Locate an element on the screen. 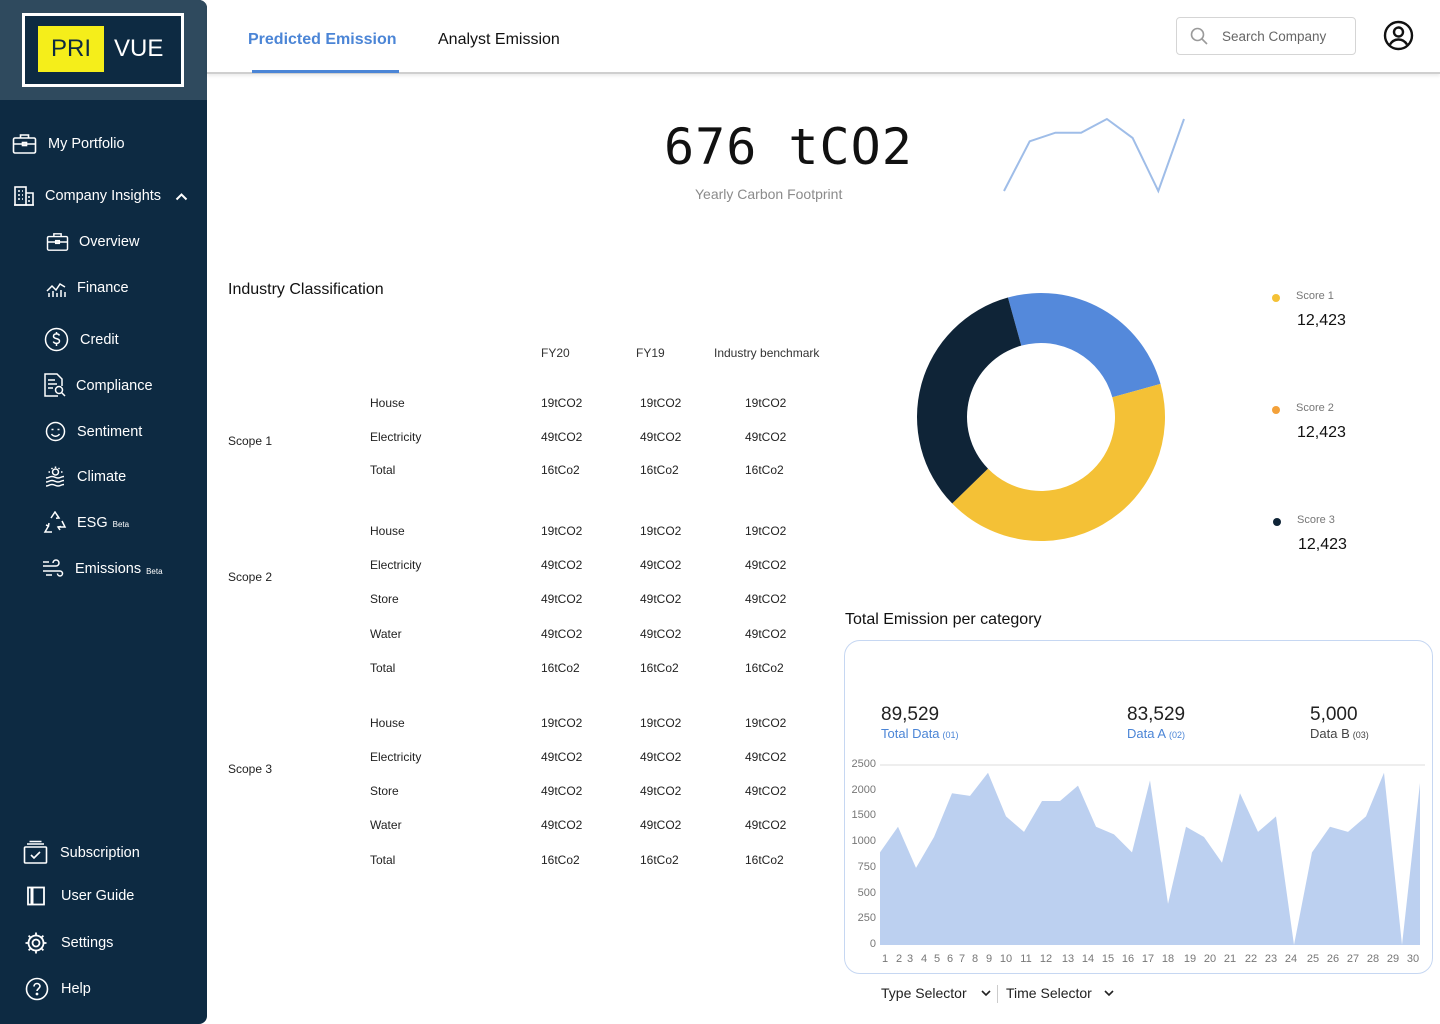 The height and width of the screenshot is (1024, 1440). sidebar-item-climate: Climate is located at coordinates (85, 477).